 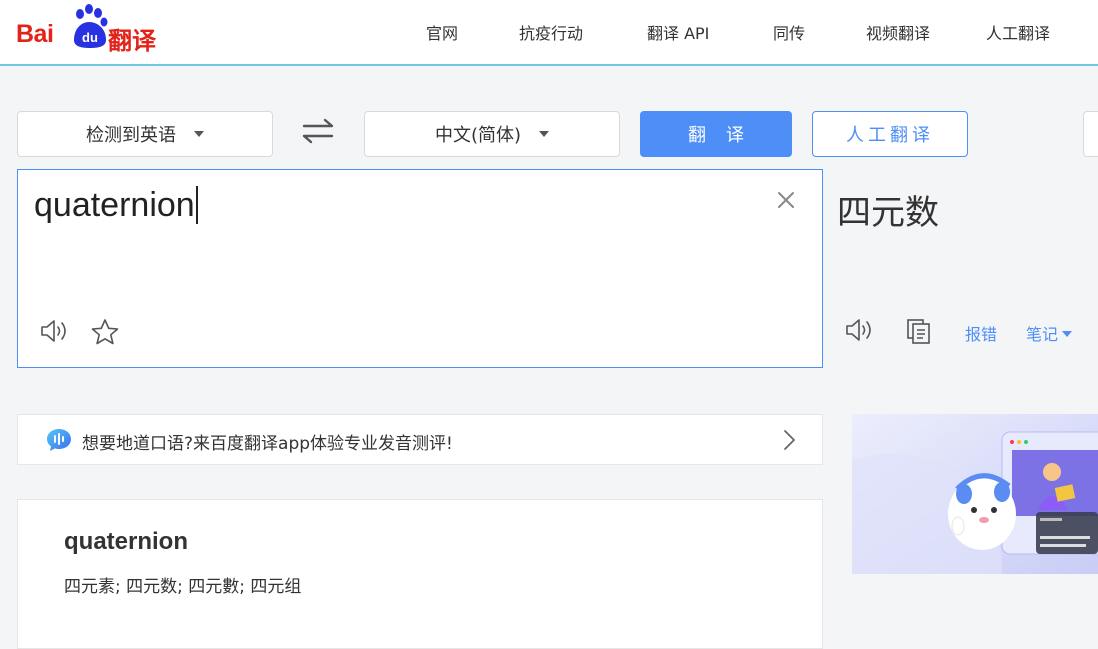 What do you see at coordinates (960, 268) in the screenshot?
I see `target-text-panel: 四元数 报错 笔记` at bounding box center [960, 268].